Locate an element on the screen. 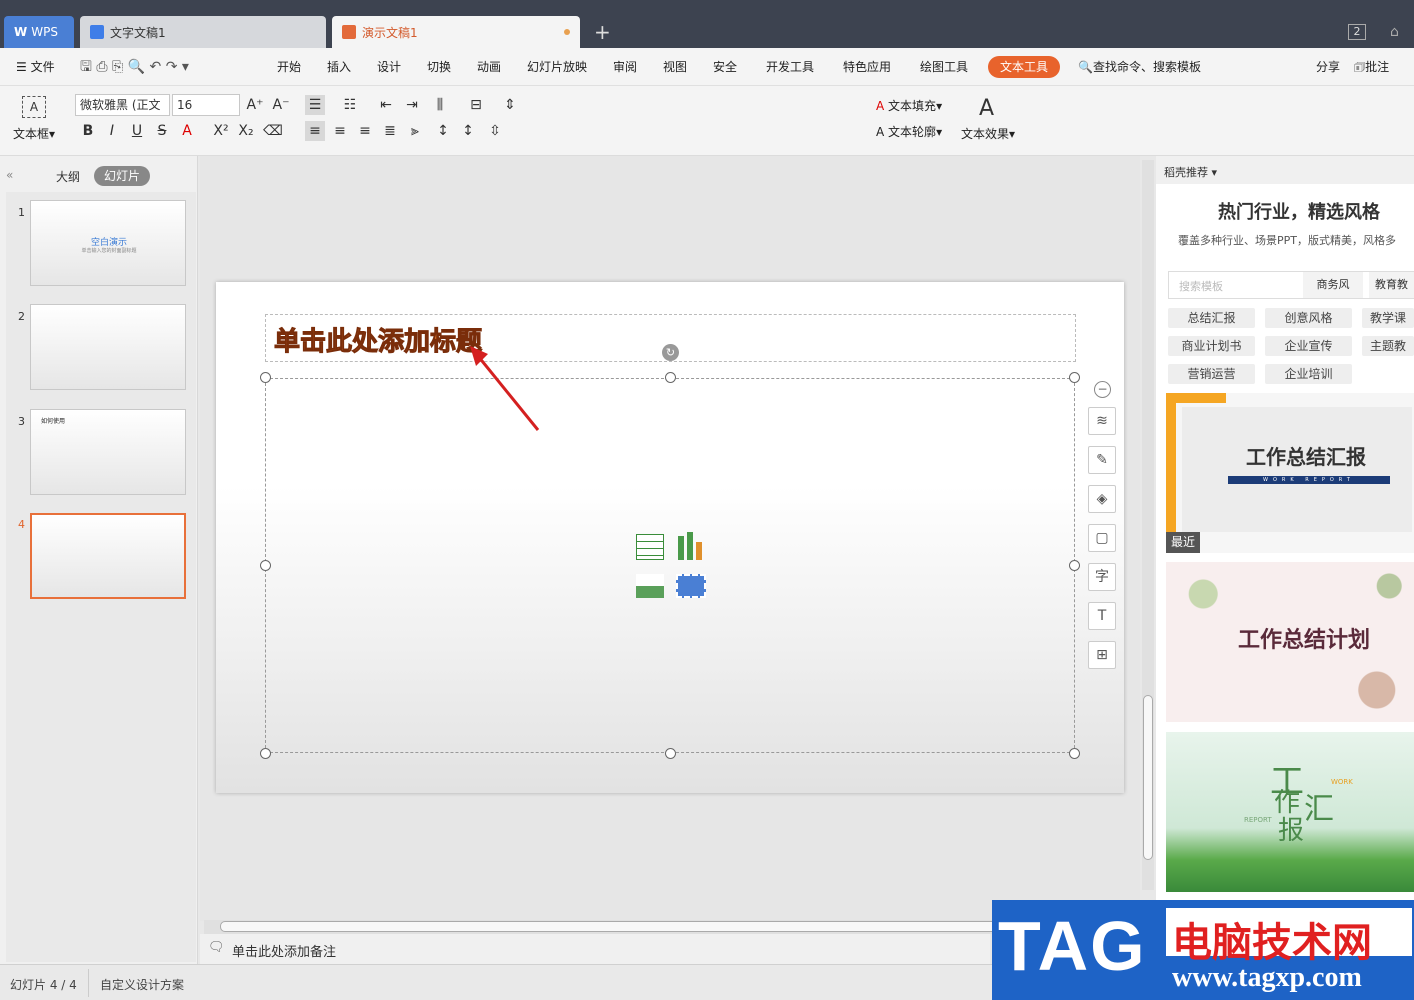 This screenshot has width=1414, height=1000. chip-summary: 总结汇报 is located at coordinates (1211, 318).